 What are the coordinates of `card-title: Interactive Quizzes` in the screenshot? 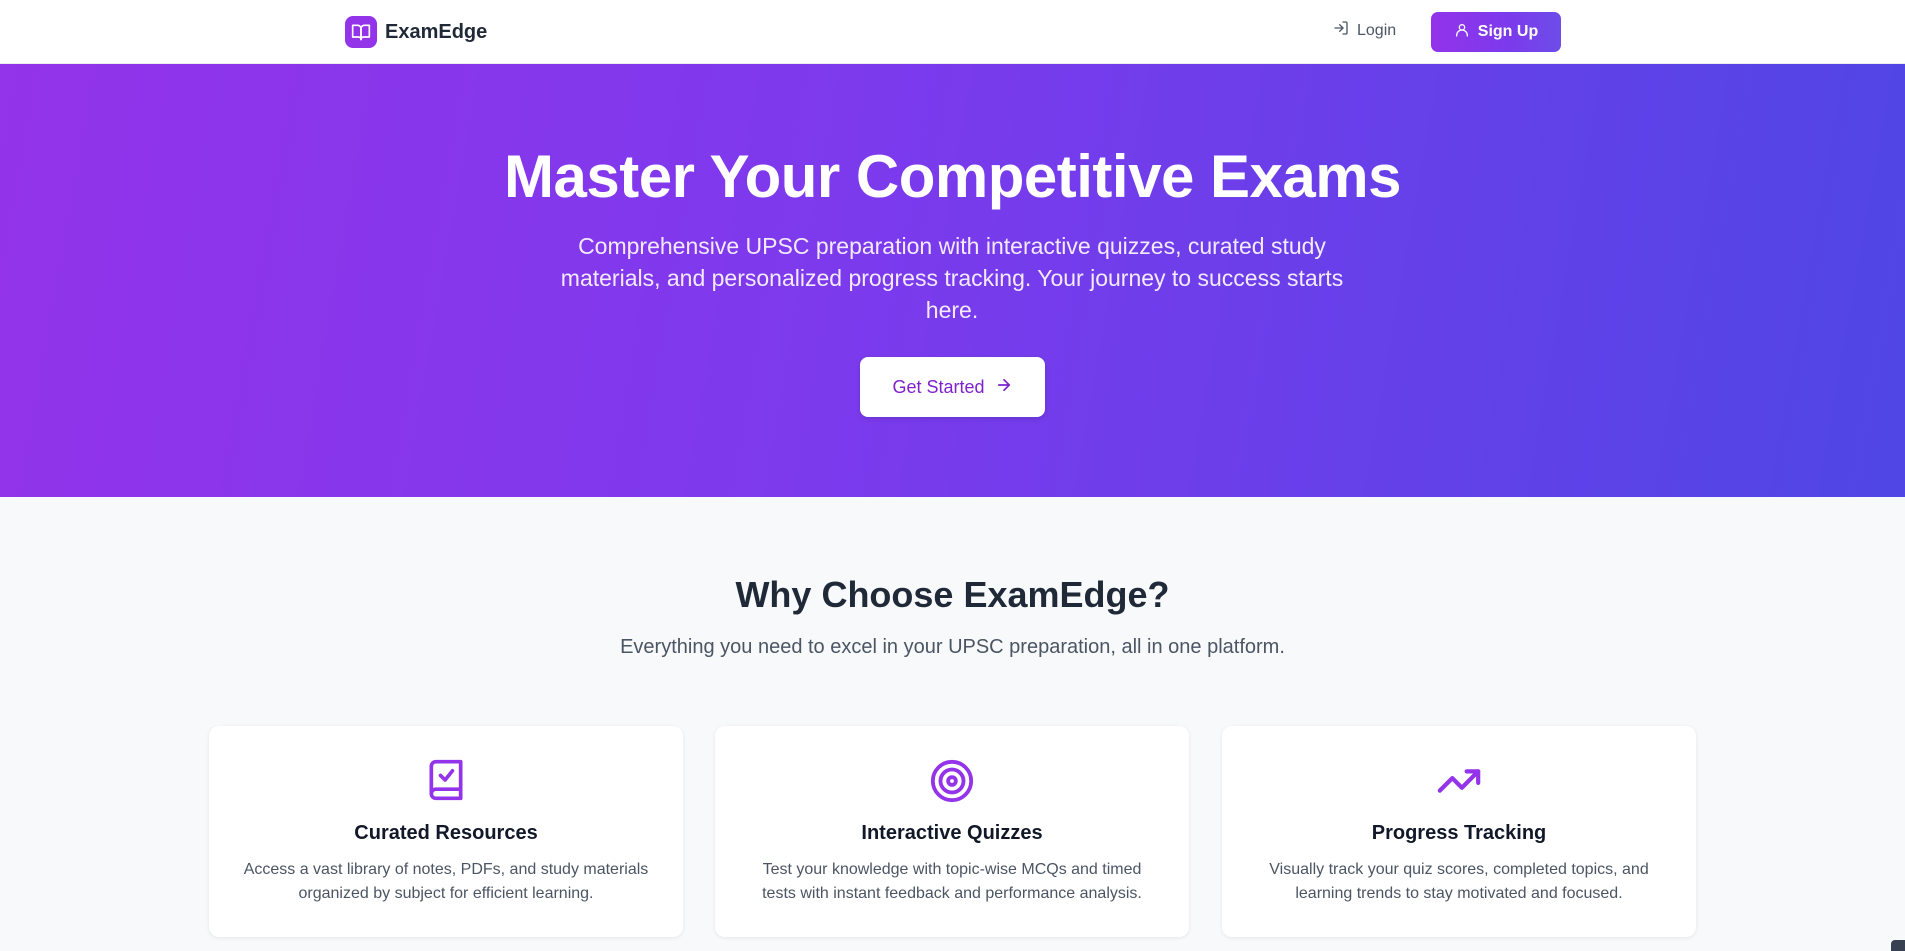 It's located at (952, 833).